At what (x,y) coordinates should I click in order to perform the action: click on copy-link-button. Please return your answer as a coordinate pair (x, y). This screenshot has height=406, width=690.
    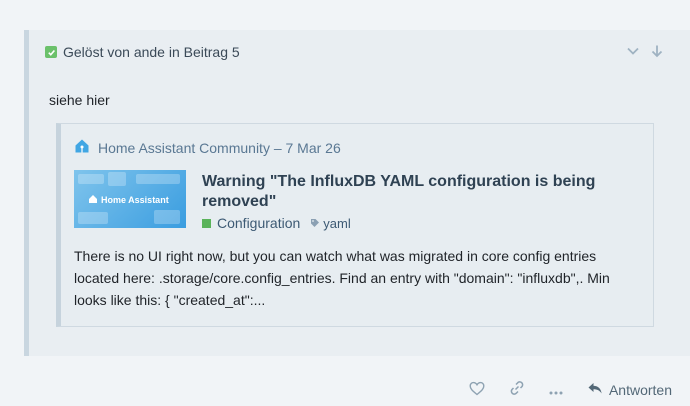
    Looking at the image, I should click on (517, 389).